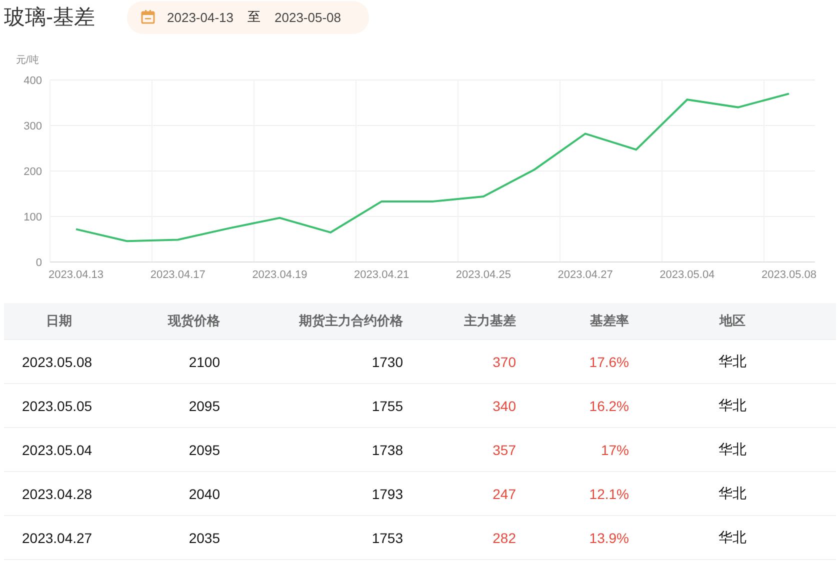 This screenshot has width=838, height=563. What do you see at coordinates (204, 362) in the screenshot?
I see `table-cell-text: 2100` at bounding box center [204, 362].